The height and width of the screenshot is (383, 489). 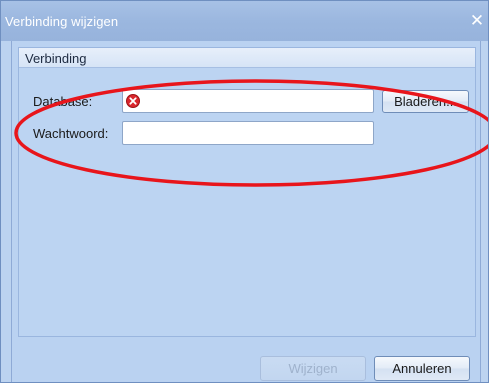 What do you see at coordinates (422, 368) in the screenshot?
I see `cancel-button: Annuleren` at bounding box center [422, 368].